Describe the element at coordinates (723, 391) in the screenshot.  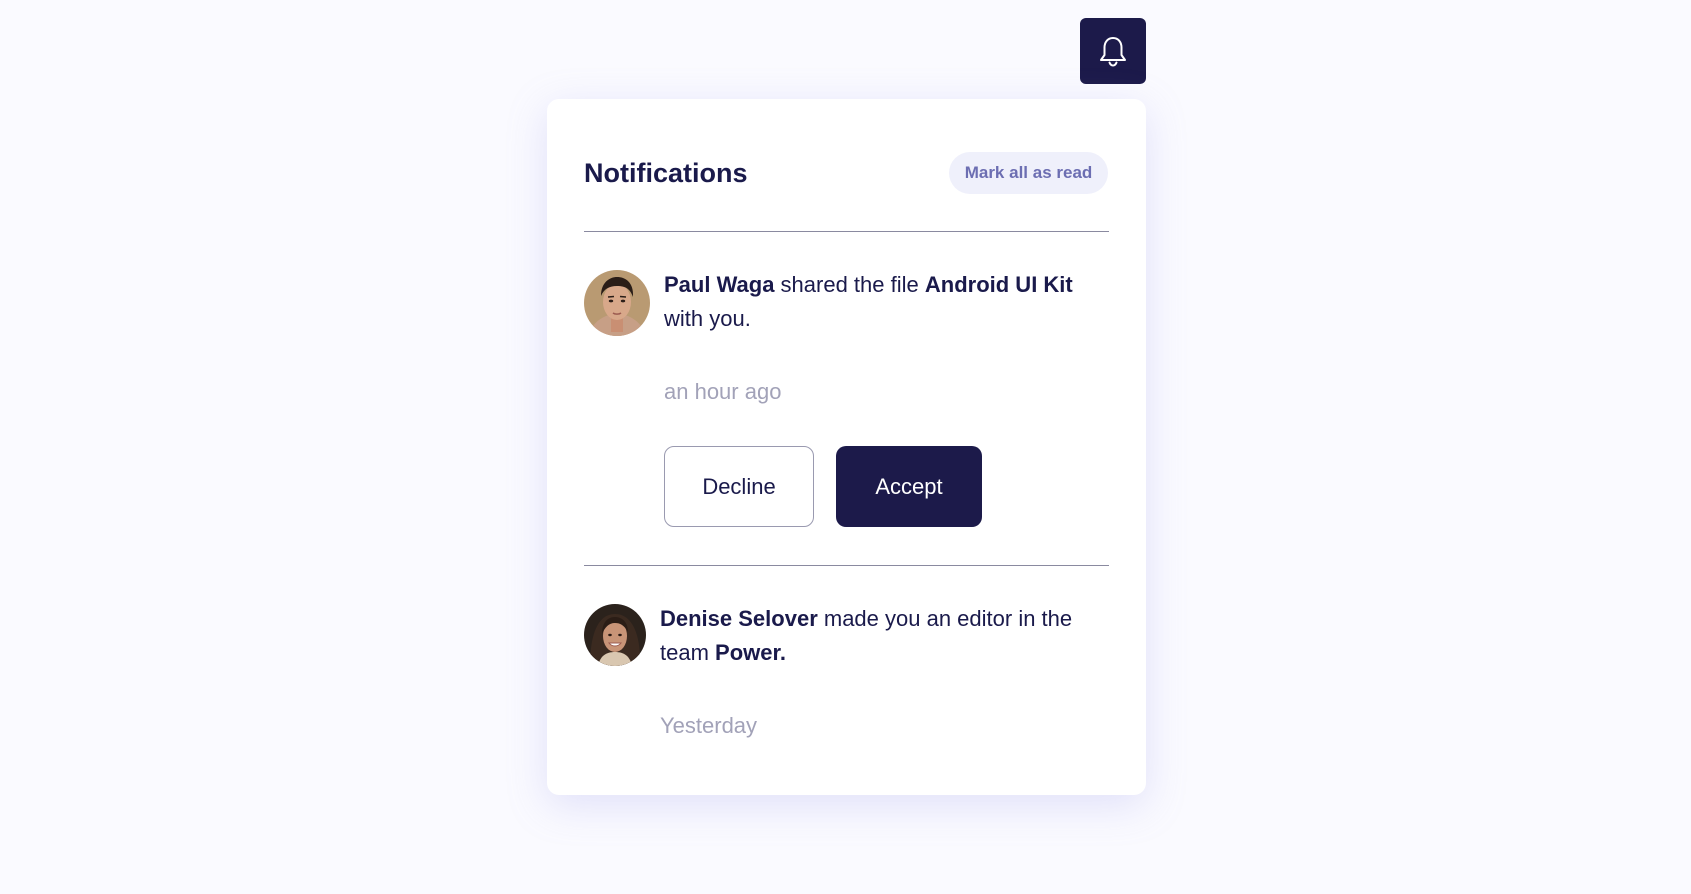
I see `notification-time: an hour ago` at that location.